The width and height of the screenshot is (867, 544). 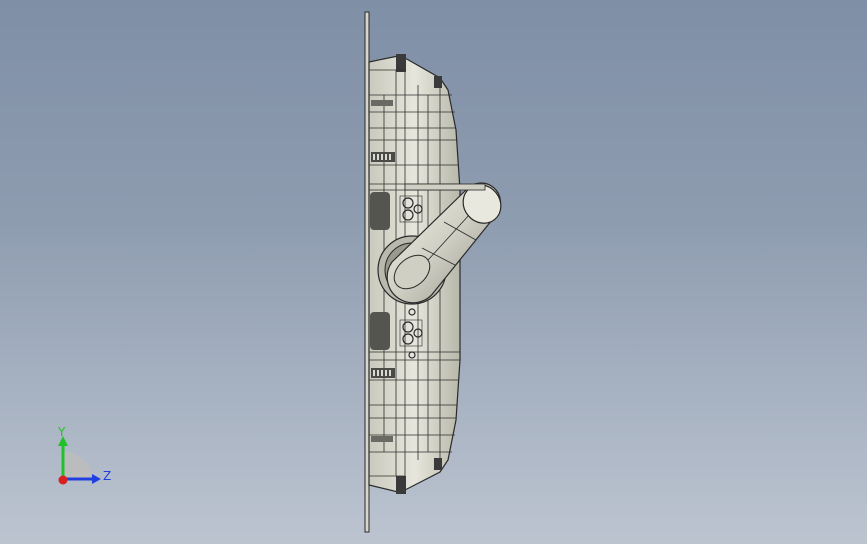 What do you see at coordinates (63, 480) in the screenshot?
I see `x-axis-dot` at bounding box center [63, 480].